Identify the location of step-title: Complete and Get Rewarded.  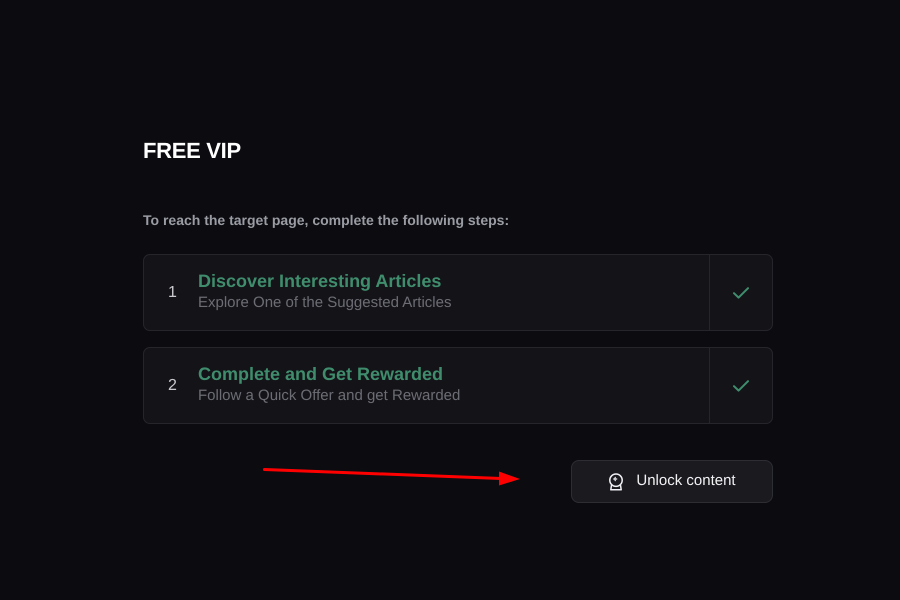
(321, 375).